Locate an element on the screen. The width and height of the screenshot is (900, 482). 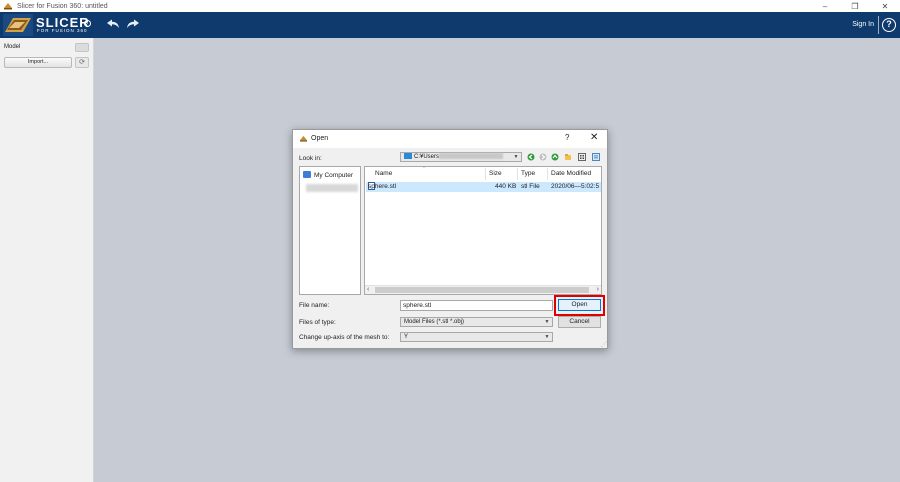
file-size-cell: 440 KB is located at coordinates (506, 186).